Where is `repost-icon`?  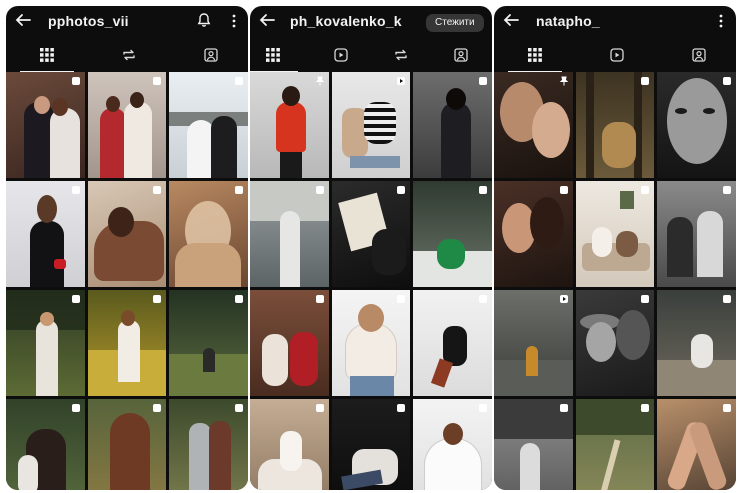 repost-icon is located at coordinates (401, 55).